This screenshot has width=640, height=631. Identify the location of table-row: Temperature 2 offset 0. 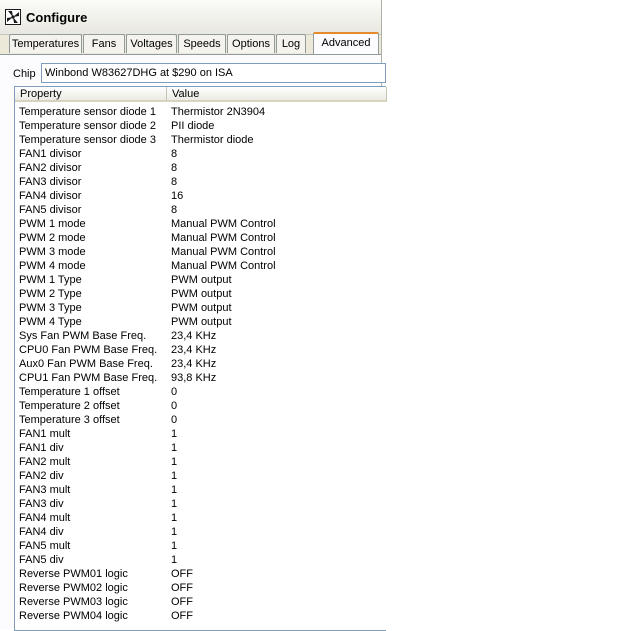
(201, 406).